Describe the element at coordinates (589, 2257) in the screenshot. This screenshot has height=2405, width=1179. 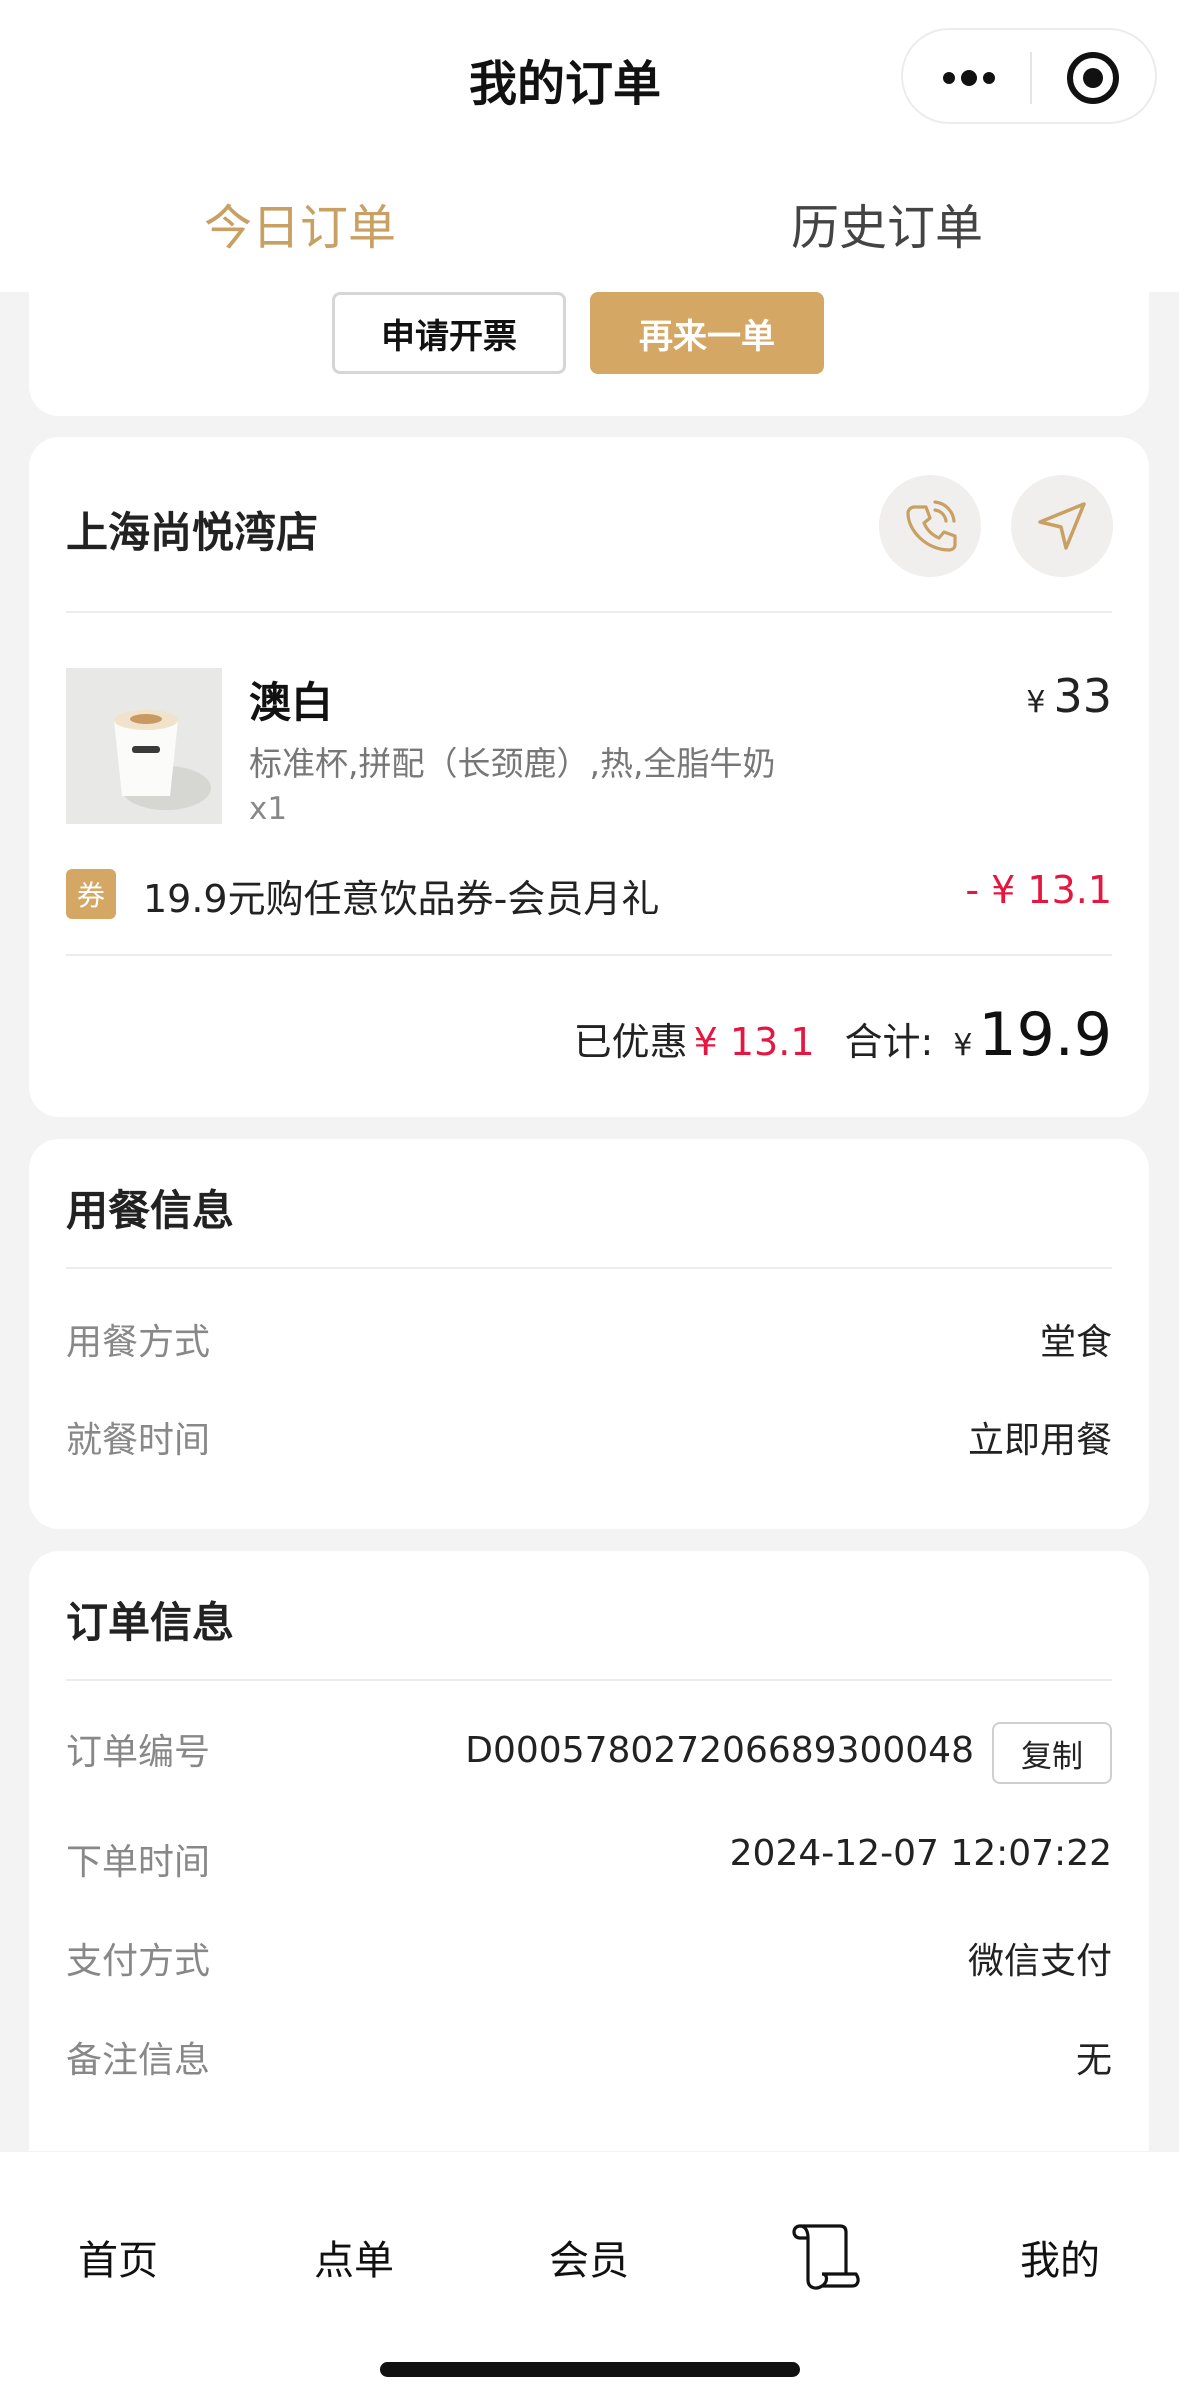
I see `tabbar-member: 会员` at that location.